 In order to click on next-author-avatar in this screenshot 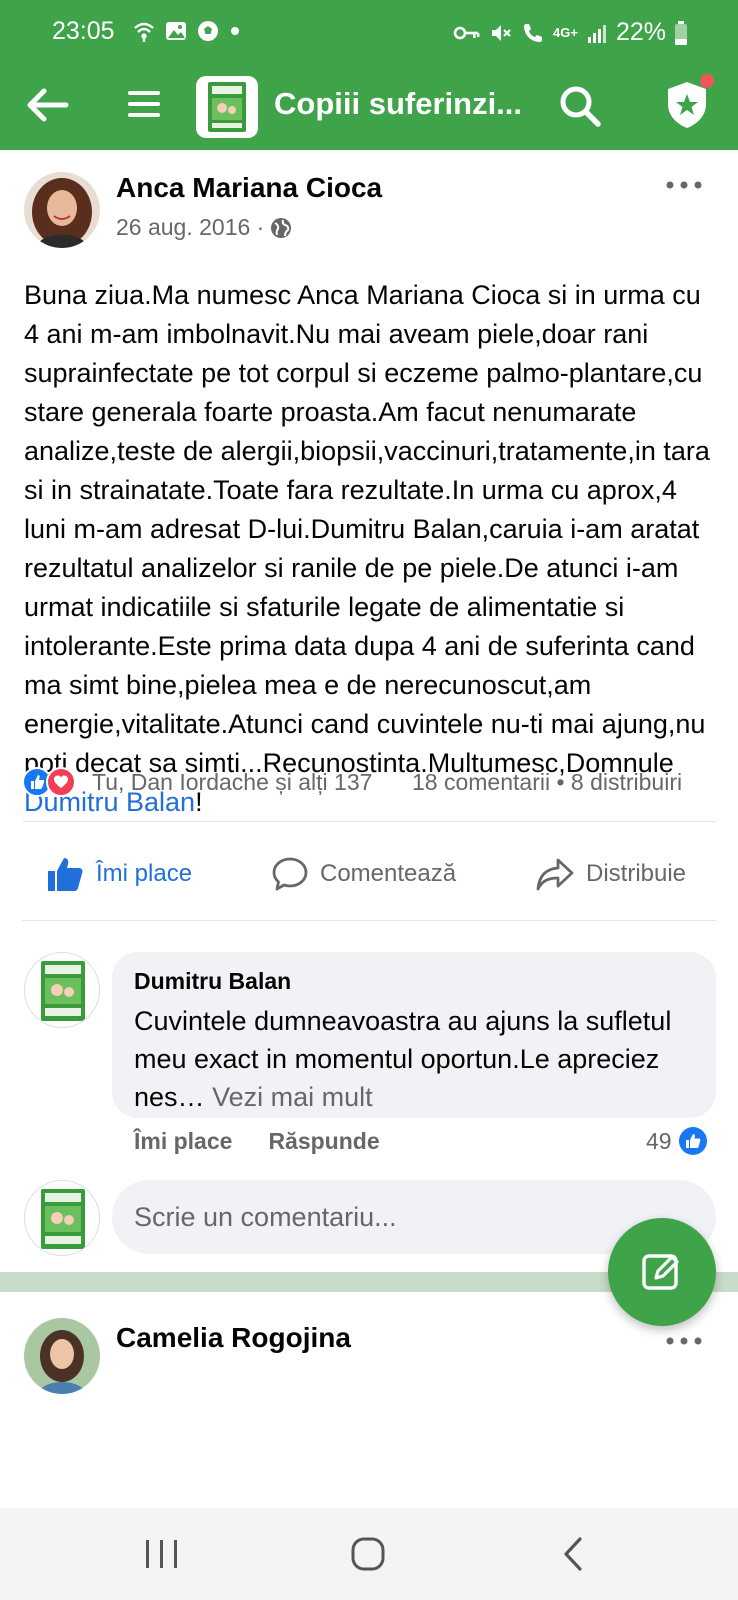, I will do `click(62, 1356)`.